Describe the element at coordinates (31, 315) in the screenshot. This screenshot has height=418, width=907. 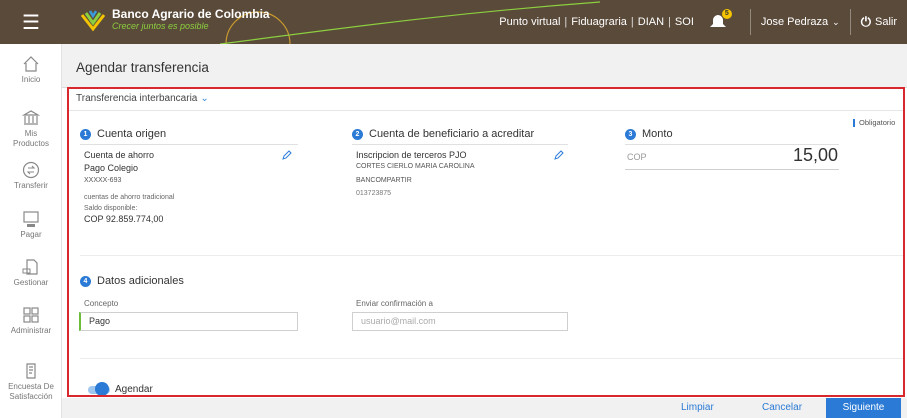
I see `grid-icon` at that location.